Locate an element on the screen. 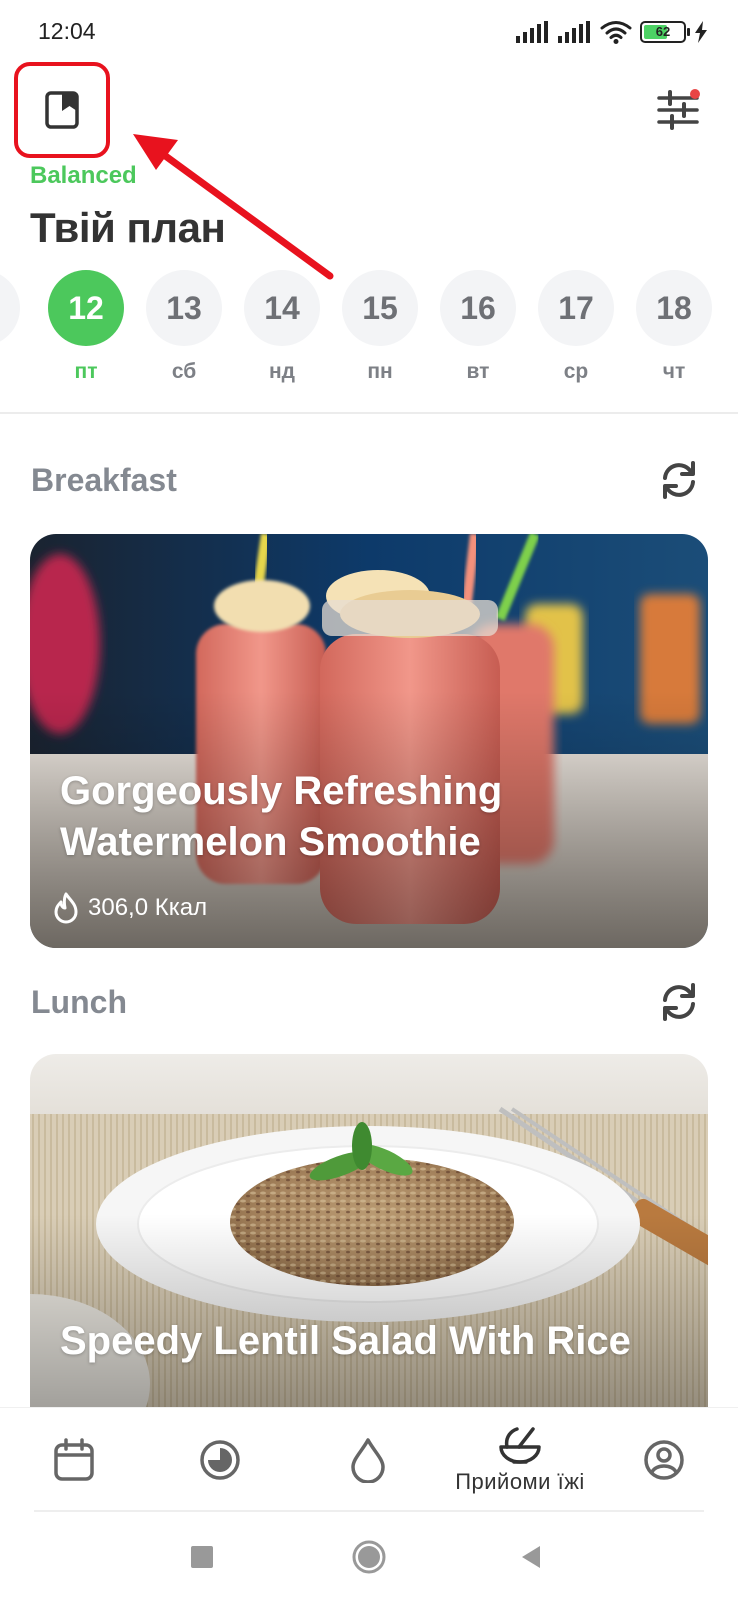 This screenshot has height=1600, width=738. nav-item-water is located at coordinates (368, 1460).